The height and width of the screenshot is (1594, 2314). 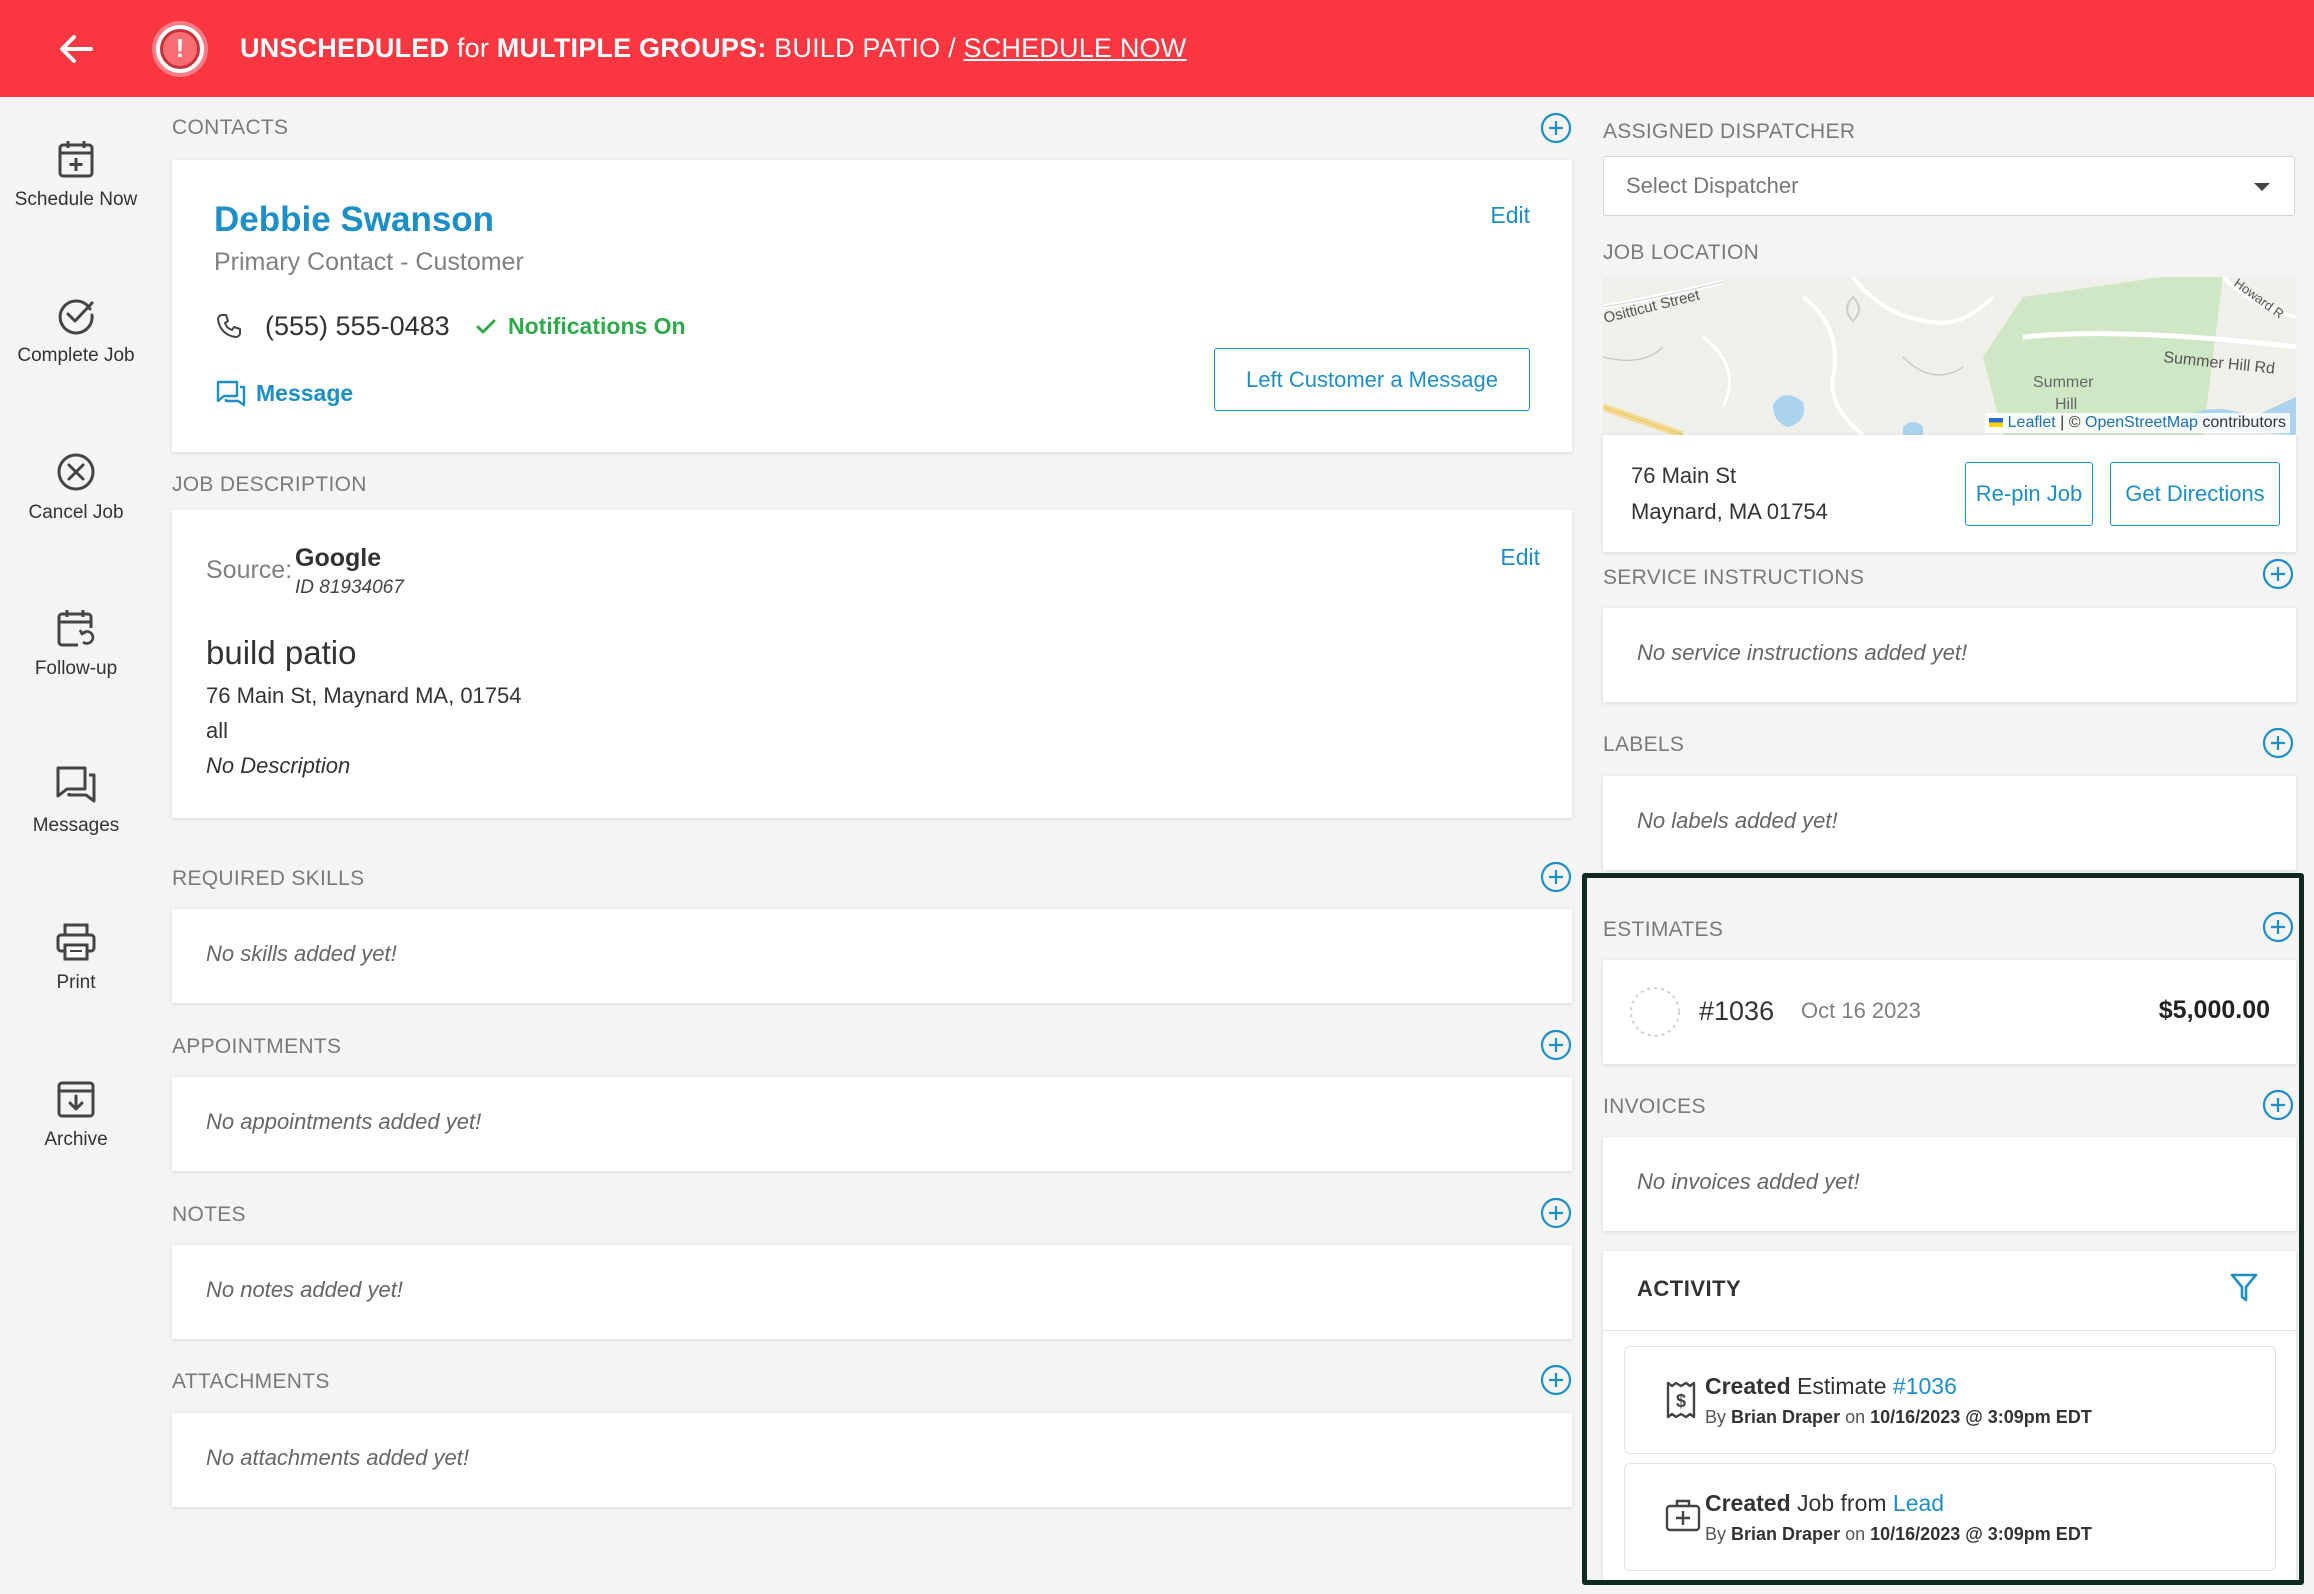 I want to click on job-description-heading: JOB DESCRIPTION, so click(x=269, y=484).